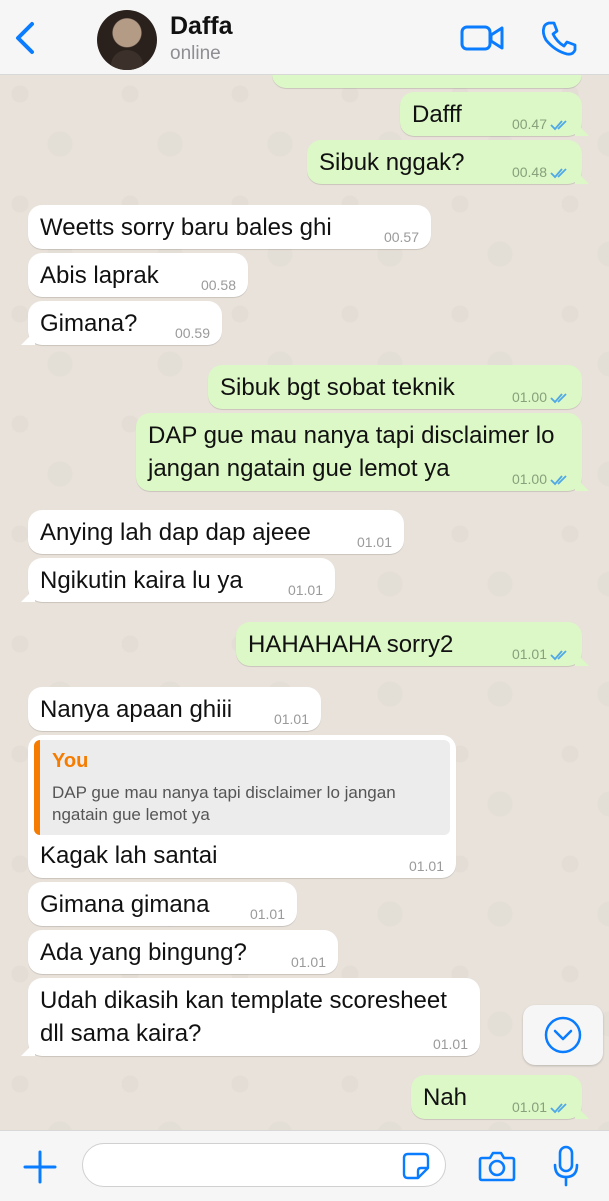 This screenshot has width=609, height=1201. I want to click on message-bubble-incoming: Weetts sorry baru bales ghi 00.57, so click(229, 227).